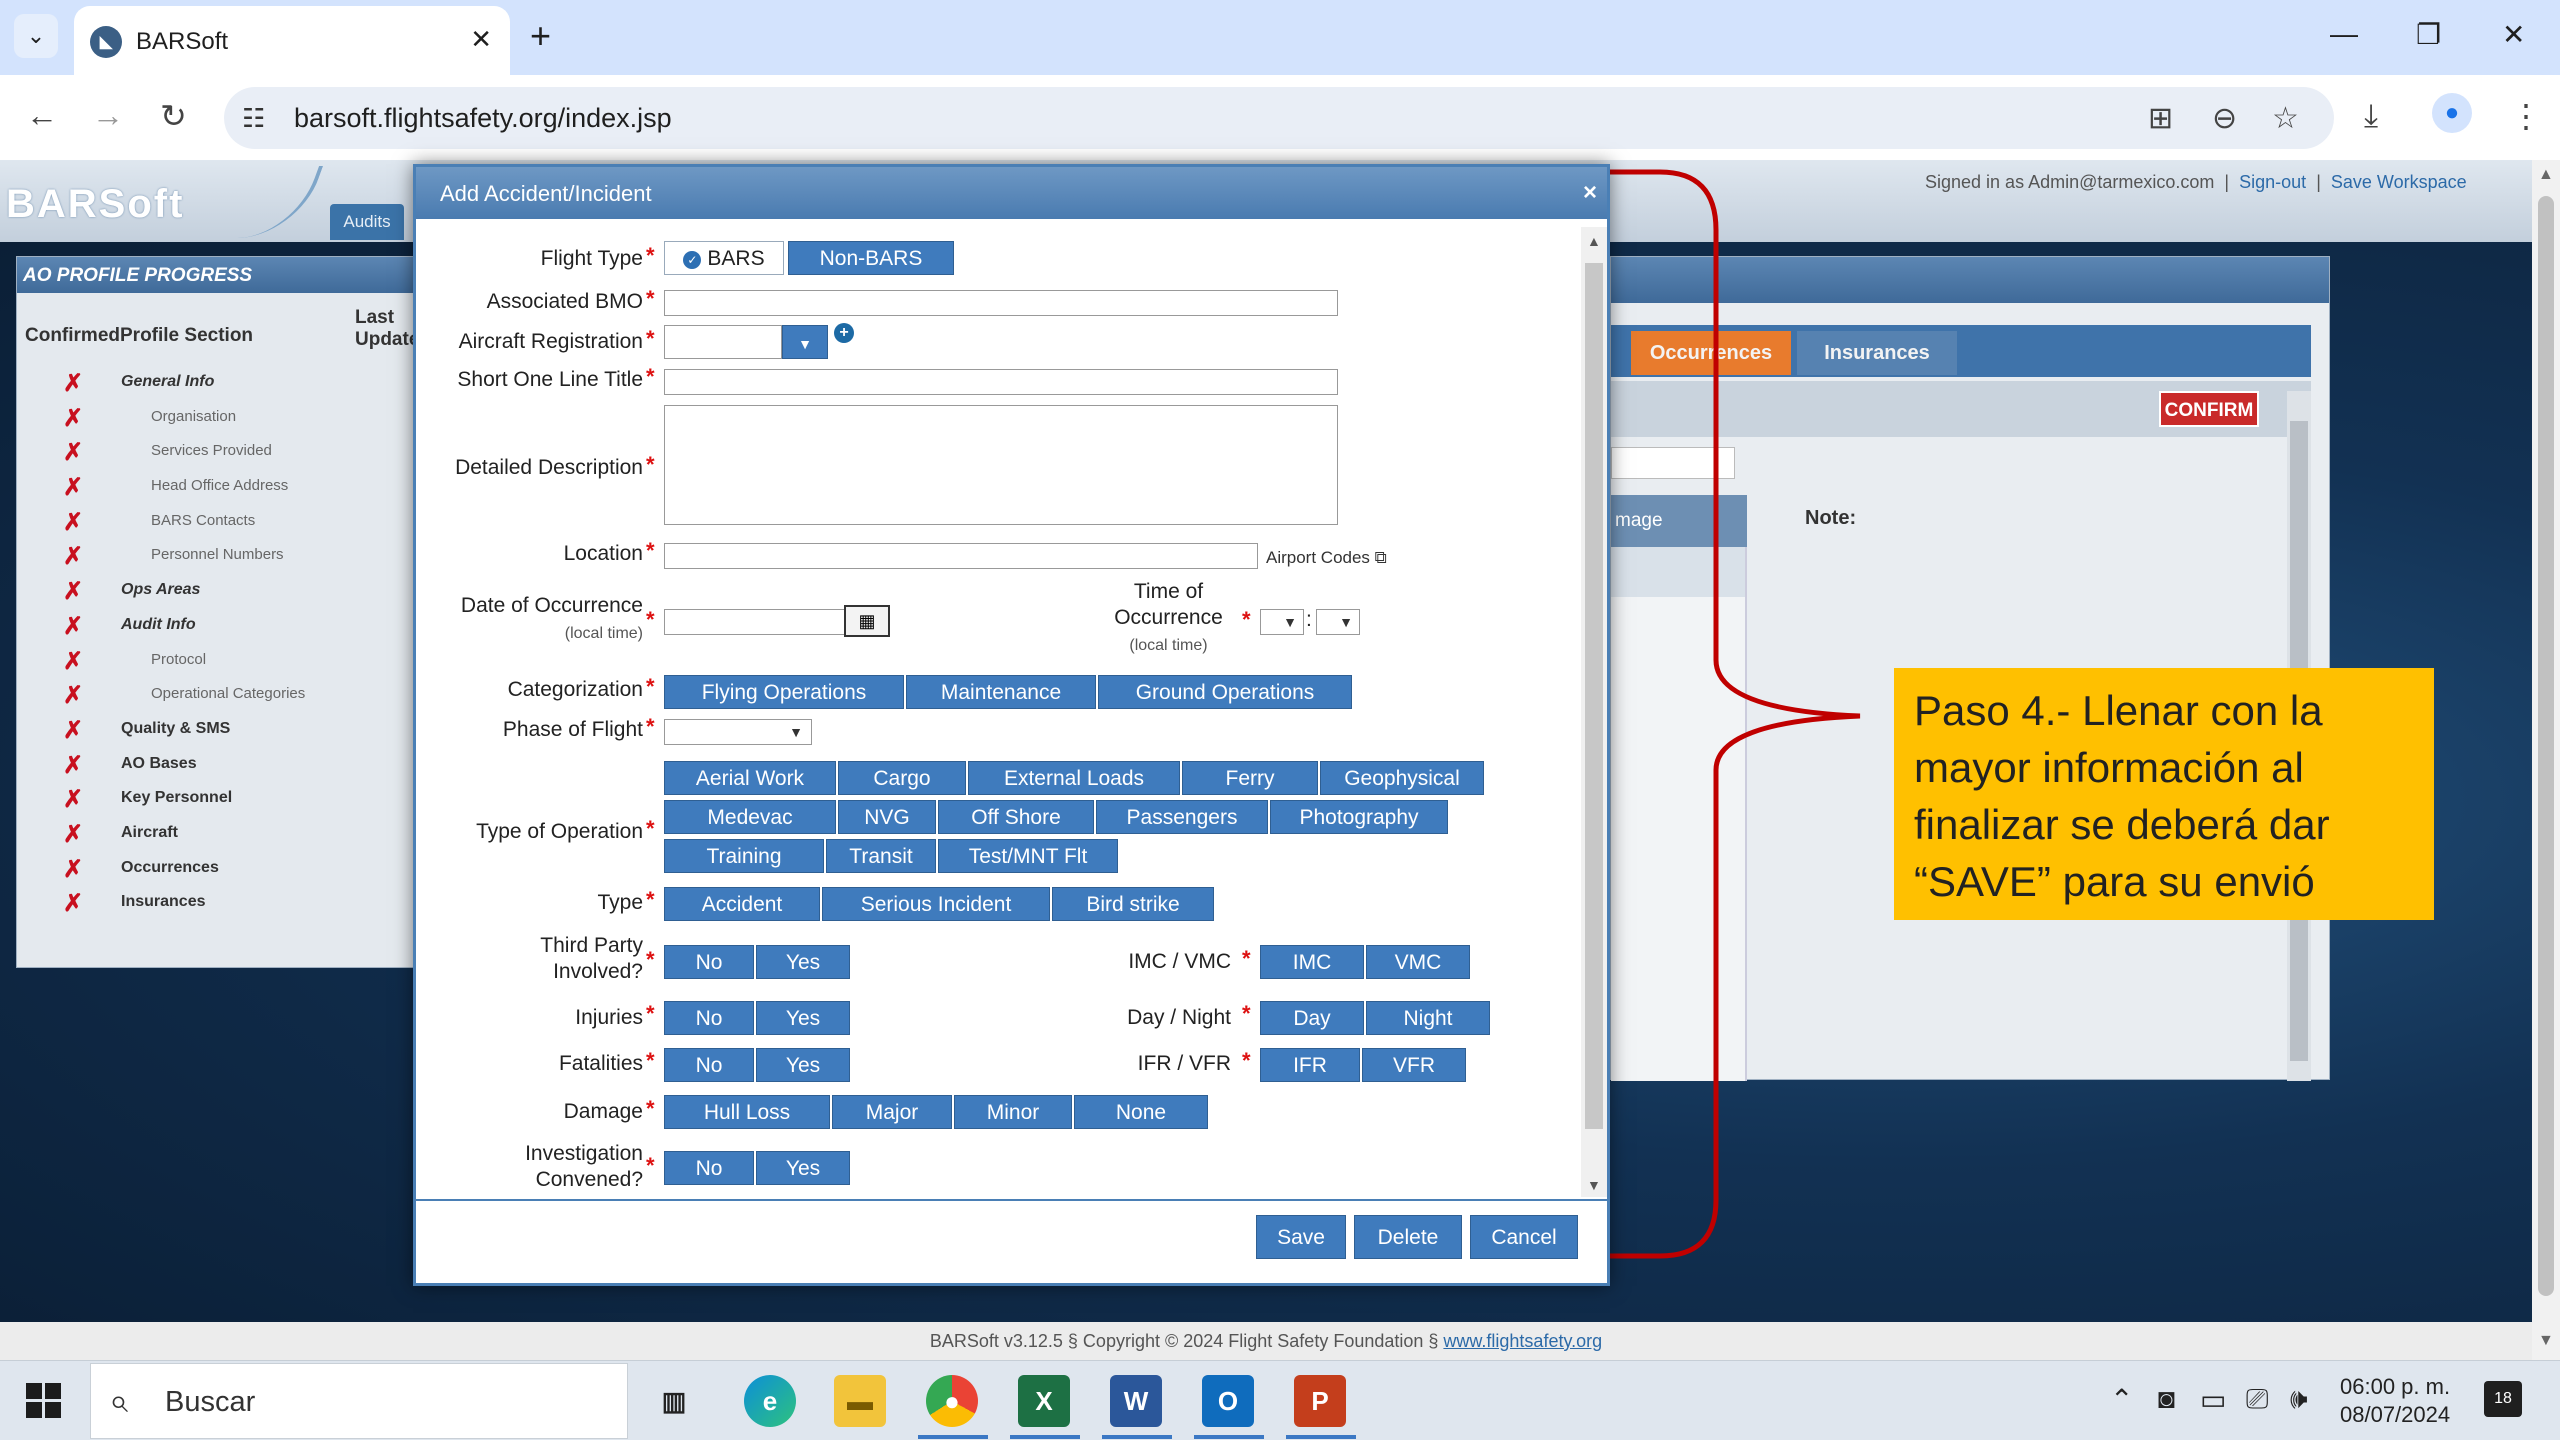  Describe the element at coordinates (2344, 34) in the screenshot. I see `minimize-icon: —` at that location.